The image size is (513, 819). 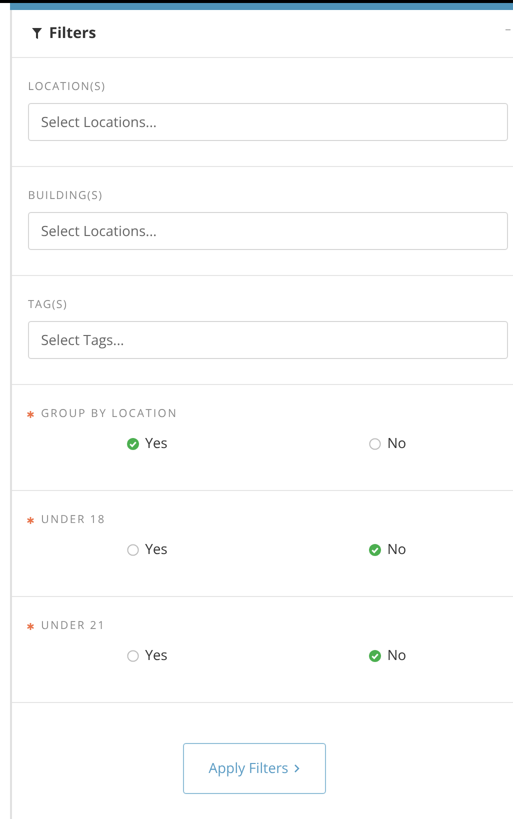 I want to click on chevron-right-icon, so click(x=297, y=768).